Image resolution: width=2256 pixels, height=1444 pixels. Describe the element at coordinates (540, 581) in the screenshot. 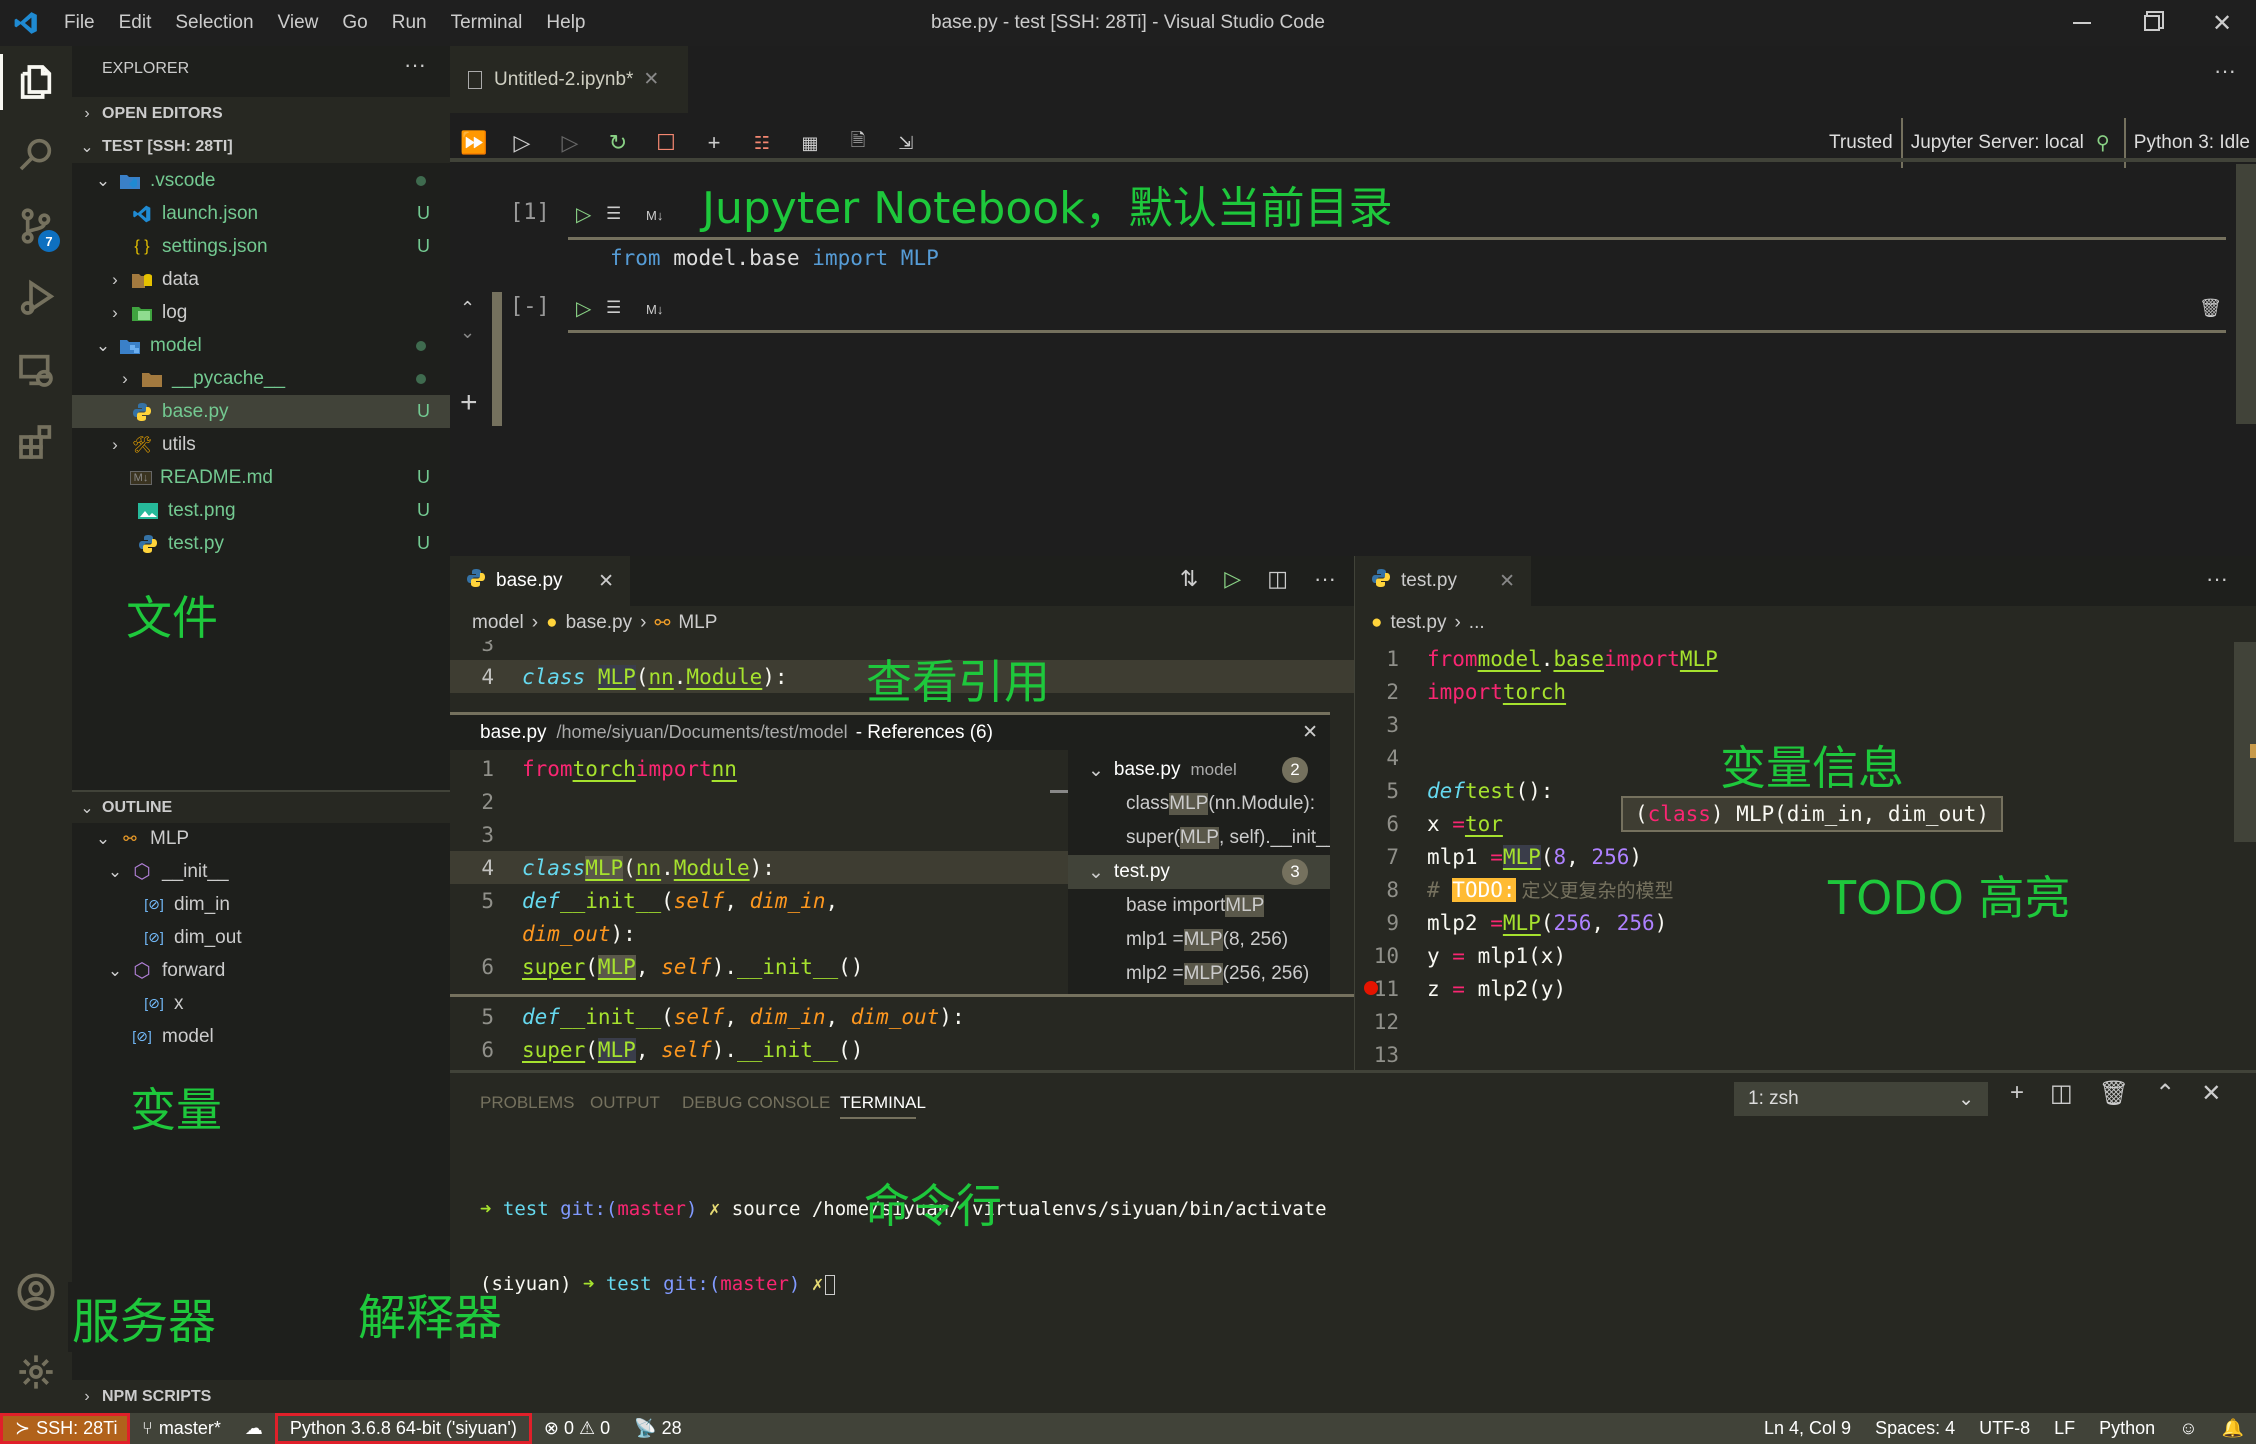

I see `tab-base-py: base.py ✕` at that location.